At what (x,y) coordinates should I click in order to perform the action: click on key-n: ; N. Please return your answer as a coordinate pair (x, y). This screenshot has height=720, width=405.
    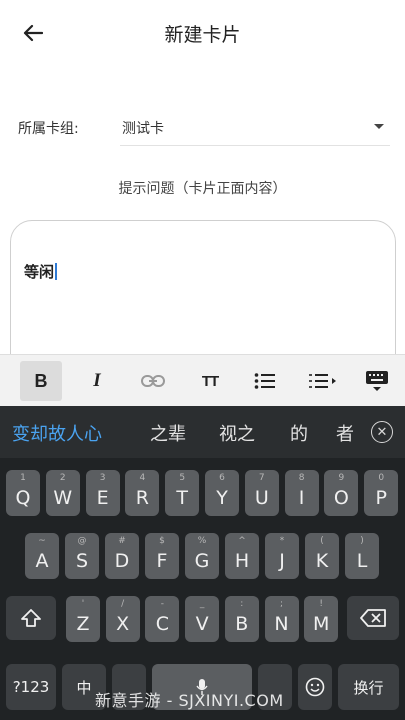
    Looking at the image, I should click on (281, 619).